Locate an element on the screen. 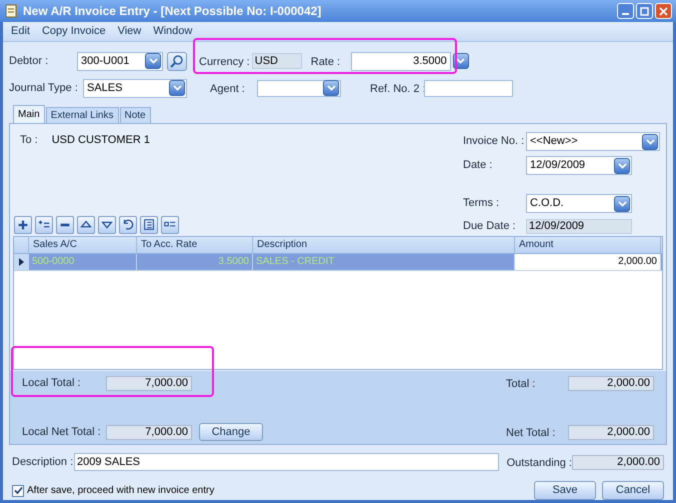  maximize-button is located at coordinates (644, 11).